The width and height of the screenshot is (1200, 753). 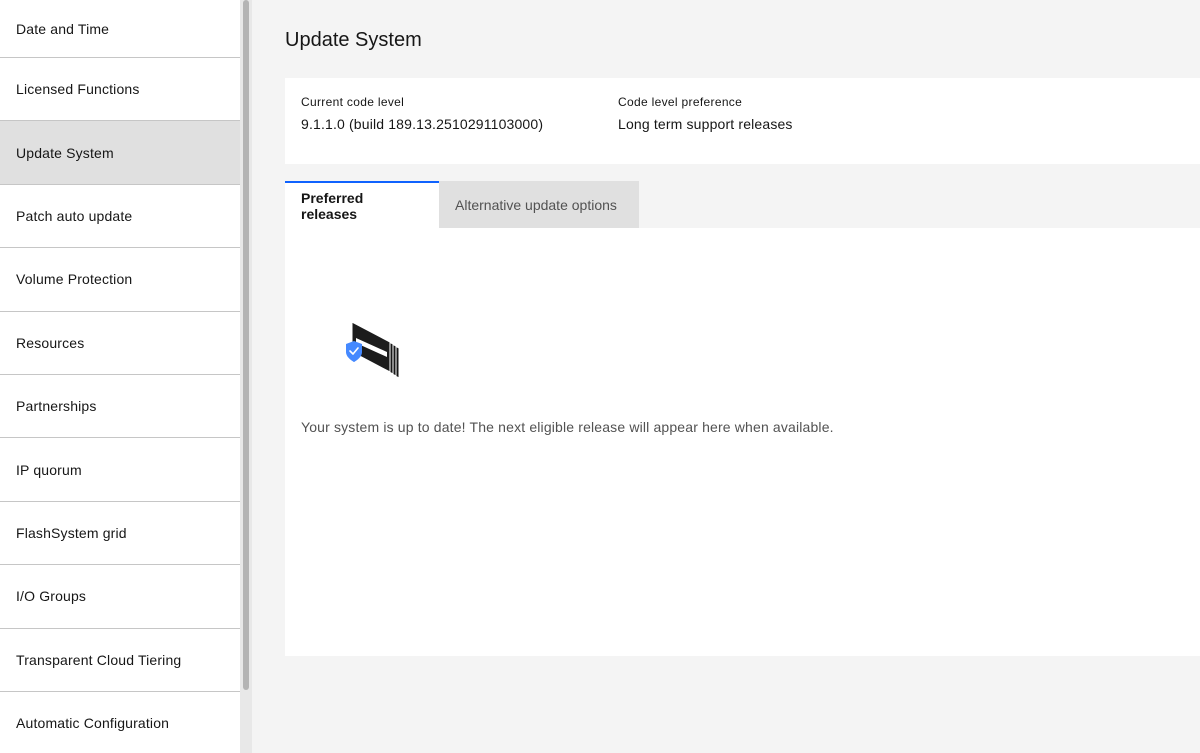 I want to click on sidebar-item-label: Licensed Functions, so click(x=78, y=89).